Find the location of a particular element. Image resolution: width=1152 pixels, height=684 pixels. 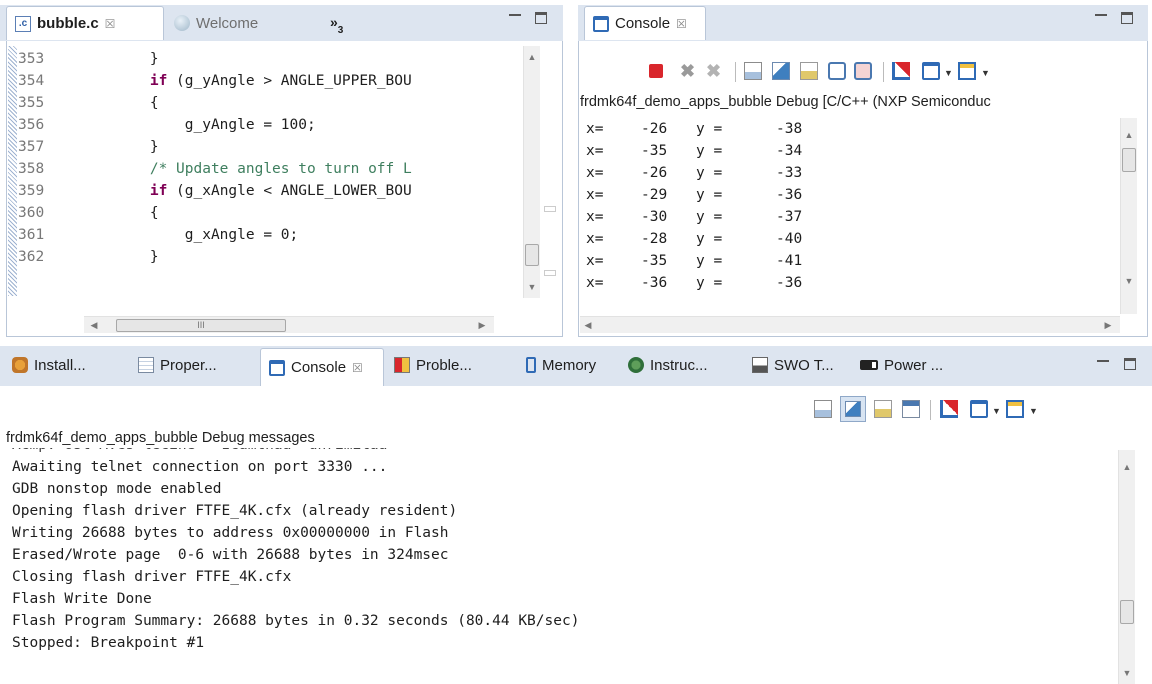

y-label: y = is located at coordinates (709, 151).